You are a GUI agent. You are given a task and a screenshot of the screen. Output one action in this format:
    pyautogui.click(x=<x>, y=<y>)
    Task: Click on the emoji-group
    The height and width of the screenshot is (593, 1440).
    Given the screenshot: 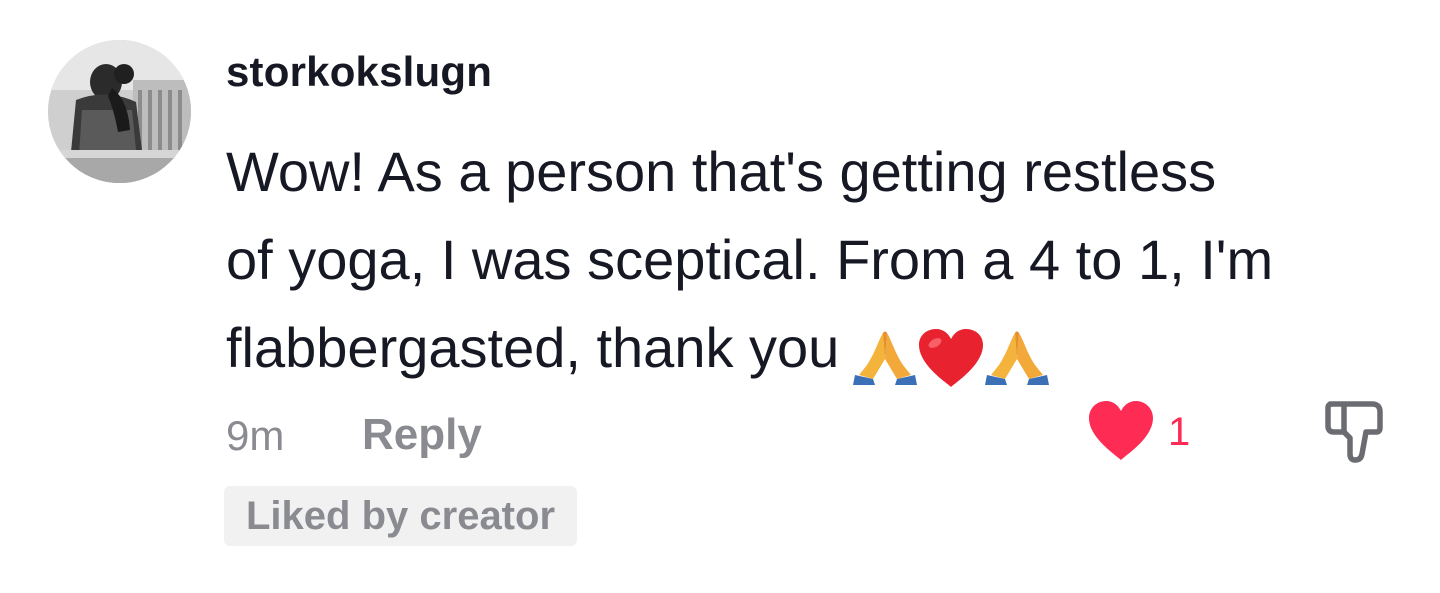 What is the action you would take?
    pyautogui.click(x=951, y=354)
    